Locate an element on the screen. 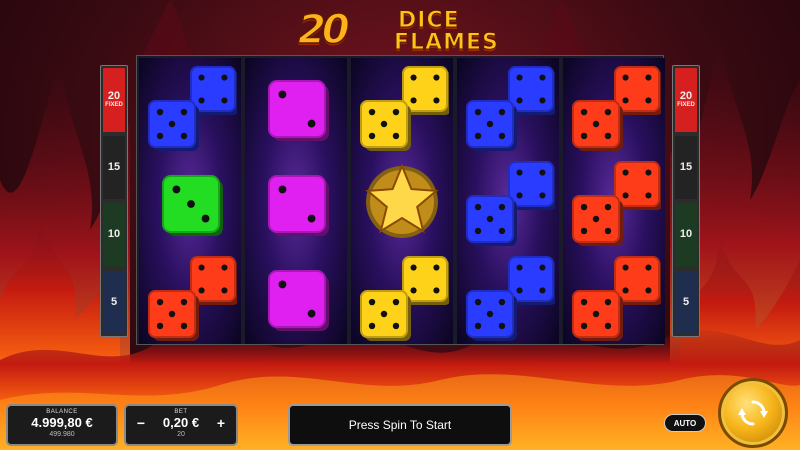  autoplay-button: AUTO is located at coordinates (685, 423).